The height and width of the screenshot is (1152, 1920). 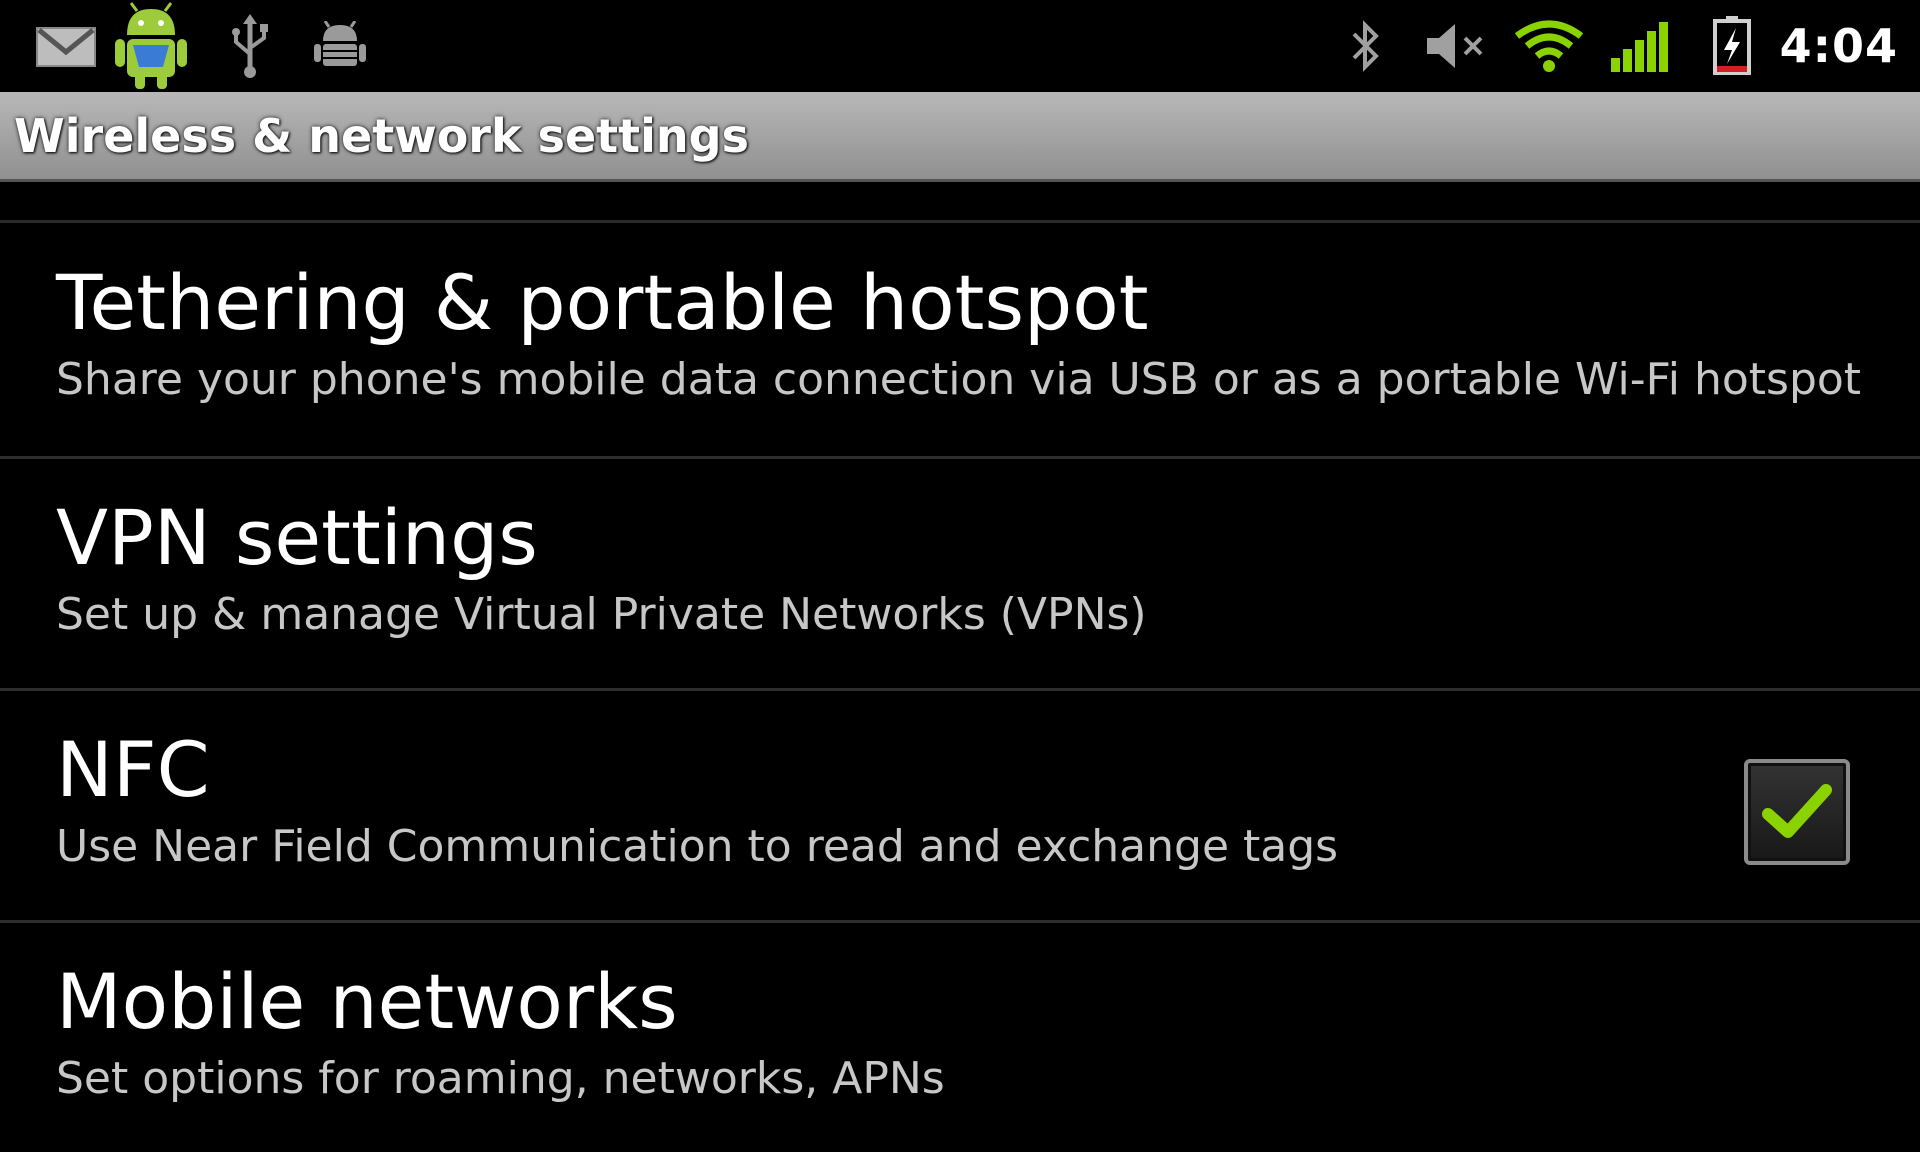 What do you see at coordinates (151, 46) in the screenshot?
I see `android-market-icon` at bounding box center [151, 46].